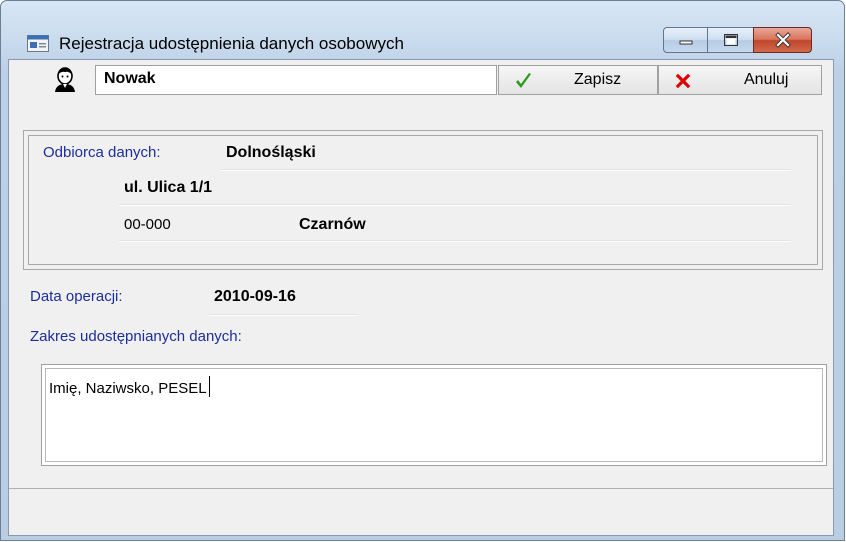 The height and width of the screenshot is (542, 846). I want to click on maximize-icon, so click(730, 40).